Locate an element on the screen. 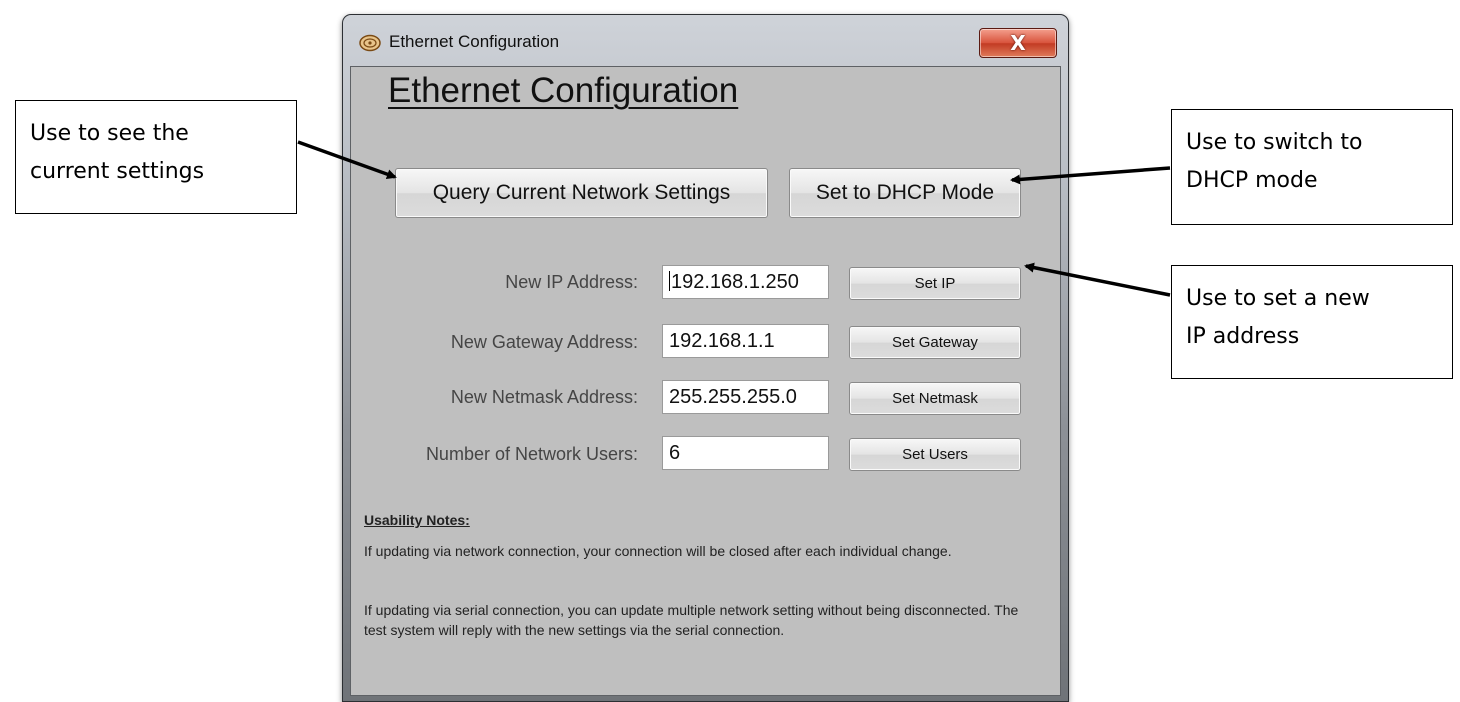 This screenshot has width=1460, height=702. netmask-address-field: 255.255.255.0 is located at coordinates (745, 397).